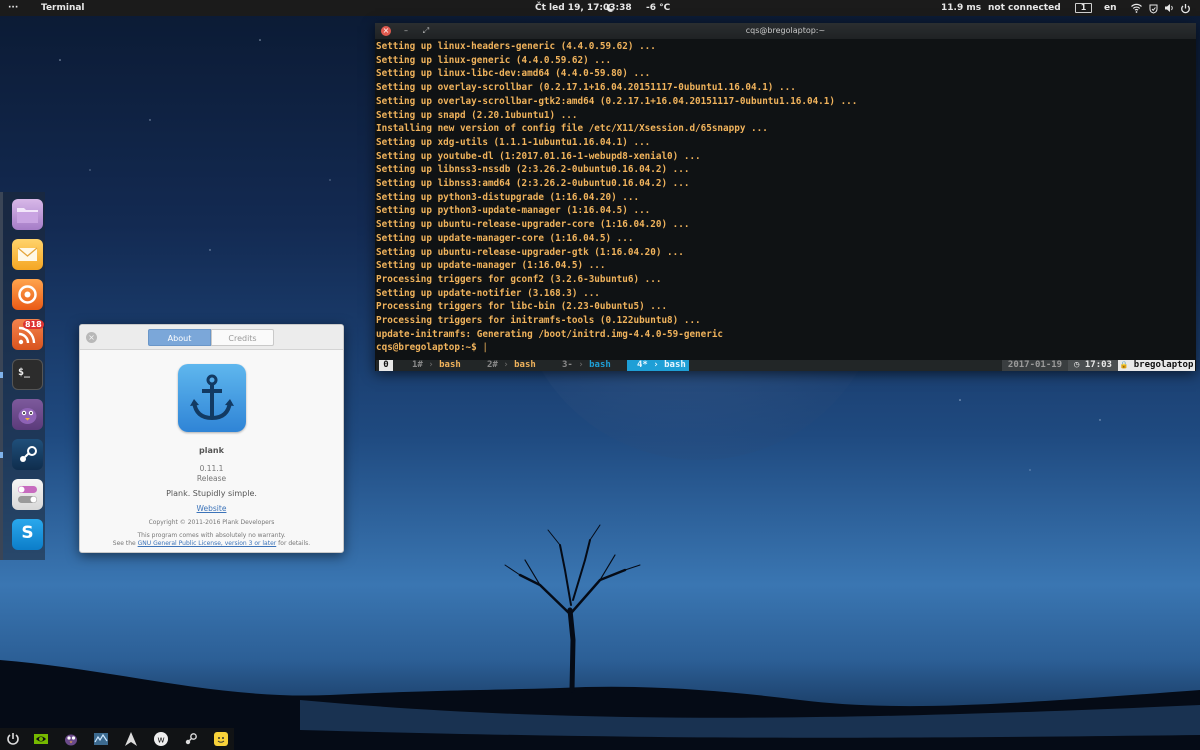 The width and height of the screenshot is (1200, 750). What do you see at coordinates (1136, 8) in the screenshot?
I see `wifi-icon` at bounding box center [1136, 8].